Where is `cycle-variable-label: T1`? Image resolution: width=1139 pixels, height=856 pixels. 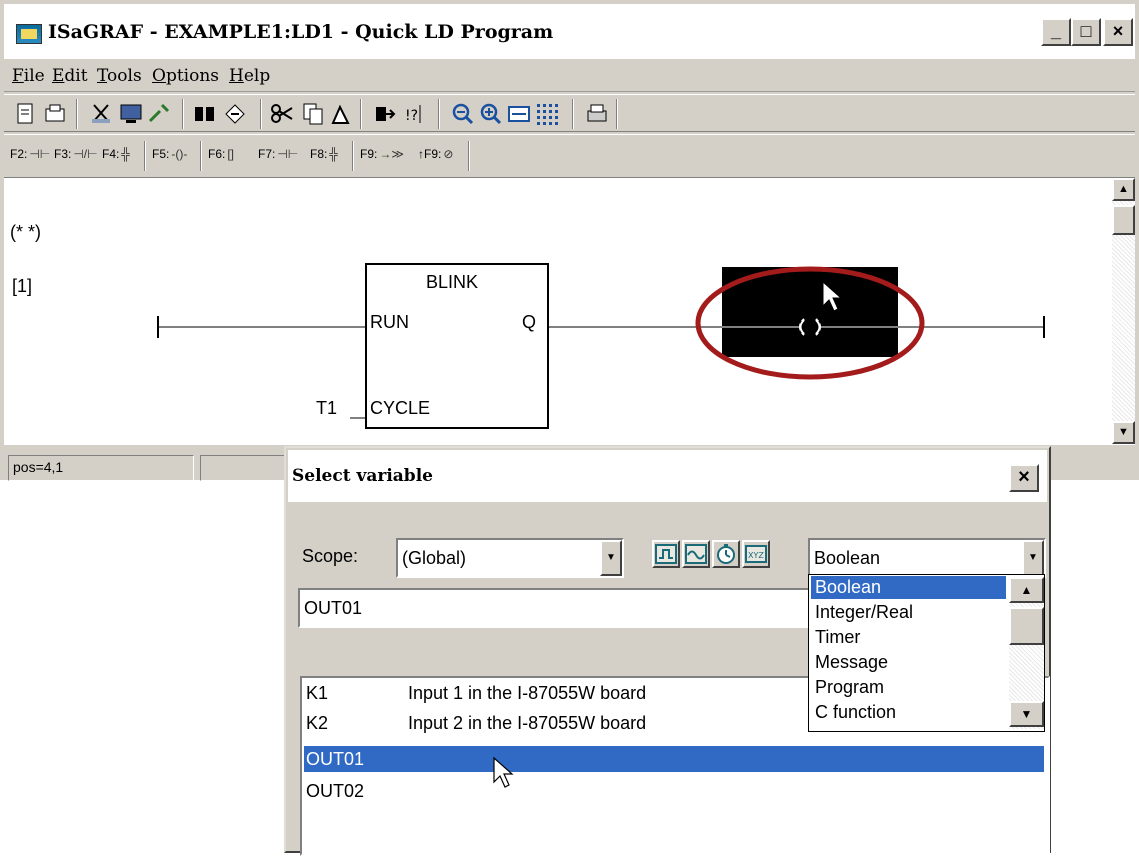
cycle-variable-label: T1 is located at coordinates (327, 408).